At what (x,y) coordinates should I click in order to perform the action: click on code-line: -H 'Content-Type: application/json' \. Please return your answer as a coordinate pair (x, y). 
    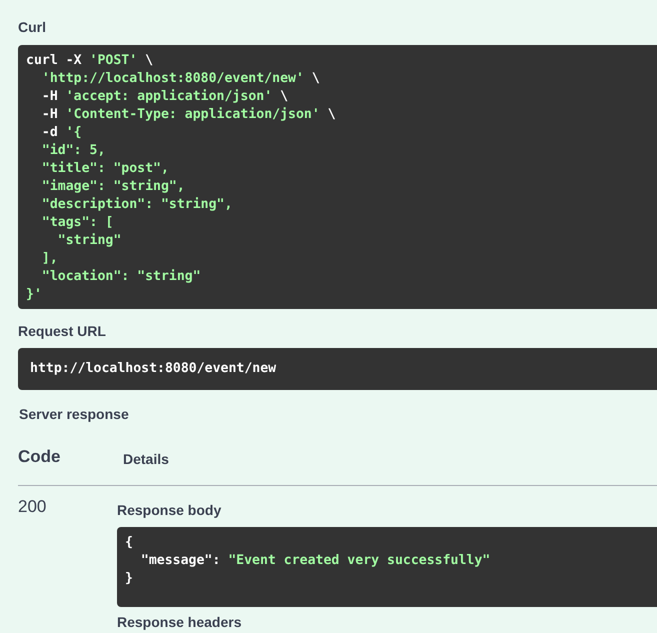
    Looking at the image, I should click on (188, 115).